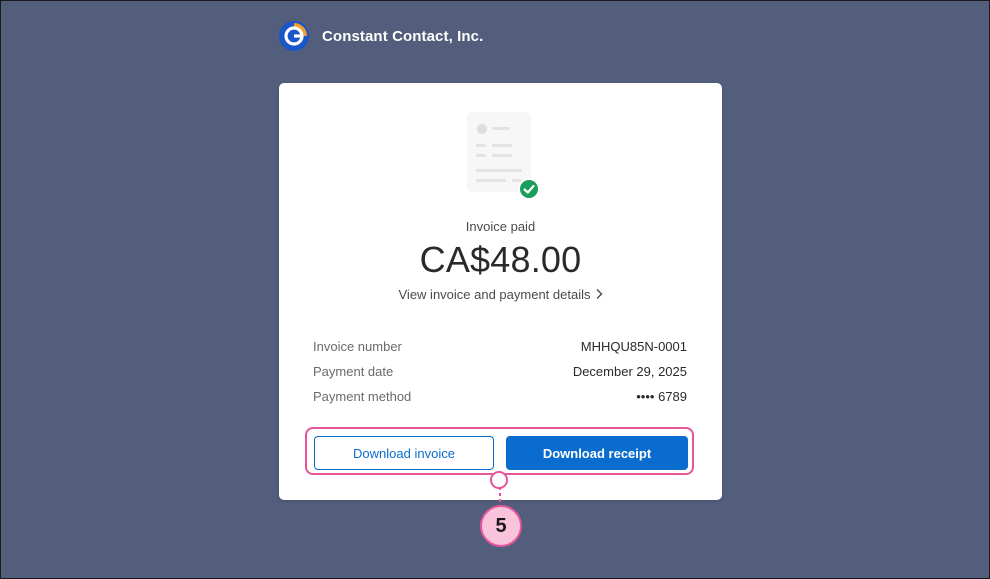 The height and width of the screenshot is (579, 990). What do you see at coordinates (500, 259) in the screenshot?
I see `invoice-amount: CA$48.00` at bounding box center [500, 259].